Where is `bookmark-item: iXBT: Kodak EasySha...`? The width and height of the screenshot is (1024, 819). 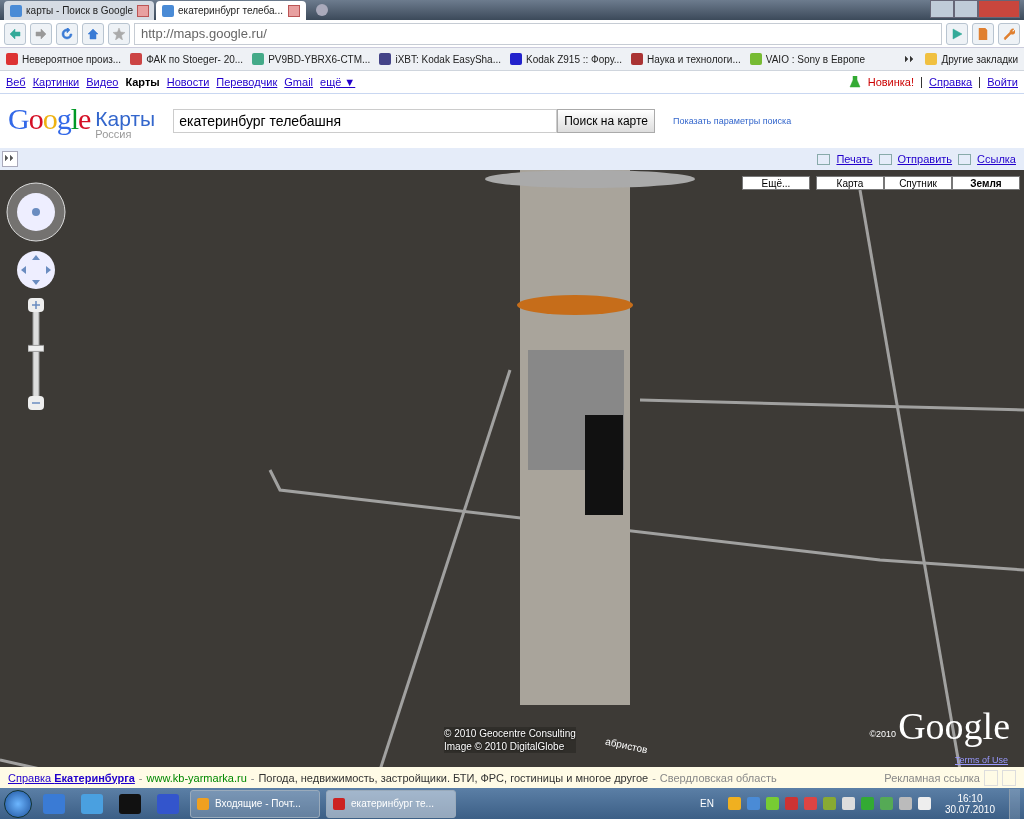
bookmark-item: iXBT: Kodak EasySha... is located at coordinates (440, 59).